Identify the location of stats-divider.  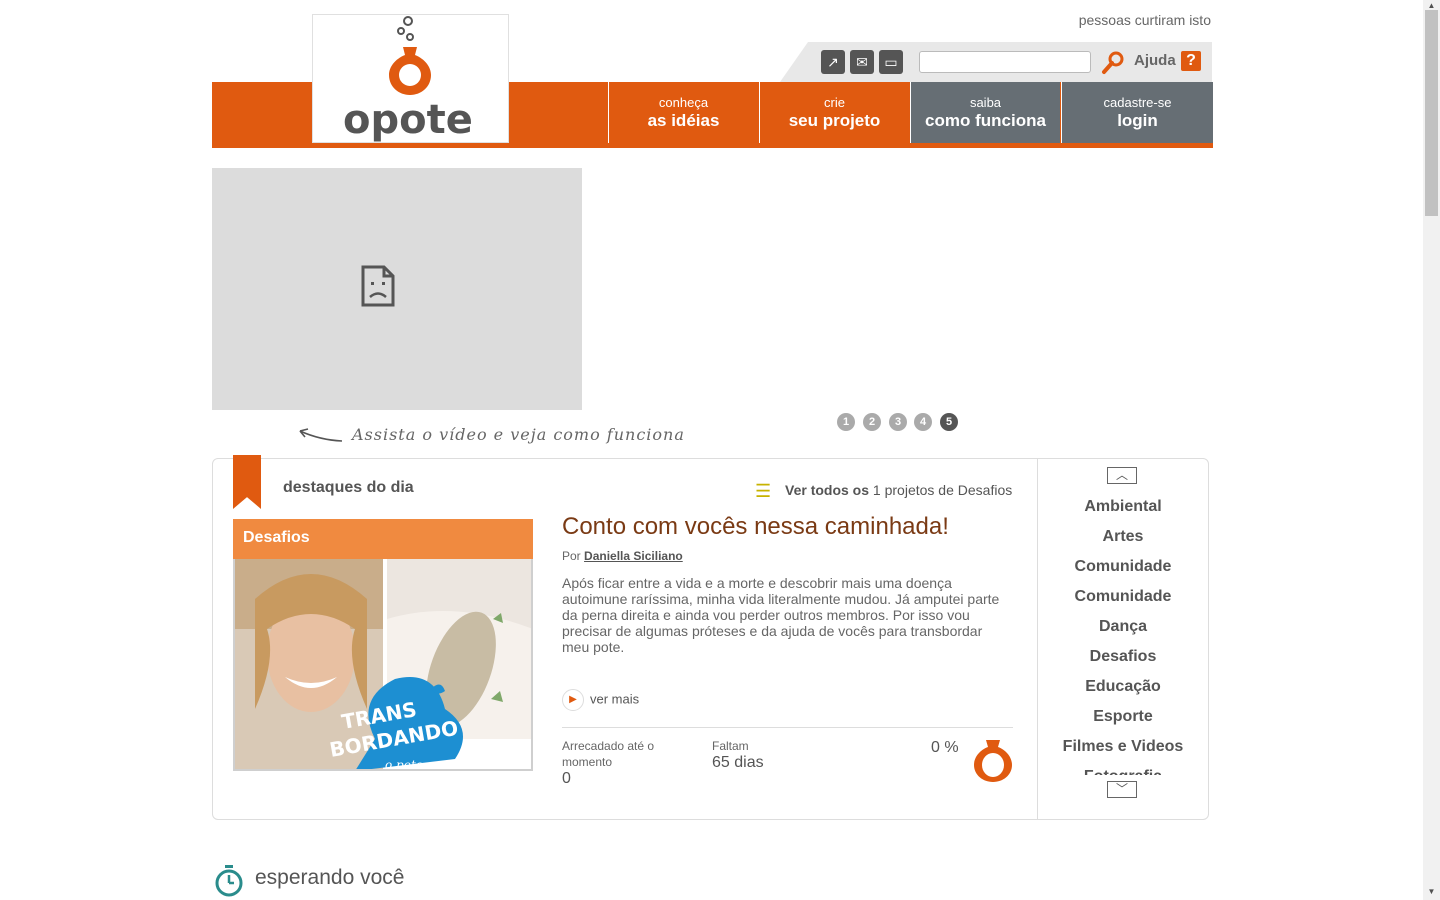
(787, 727).